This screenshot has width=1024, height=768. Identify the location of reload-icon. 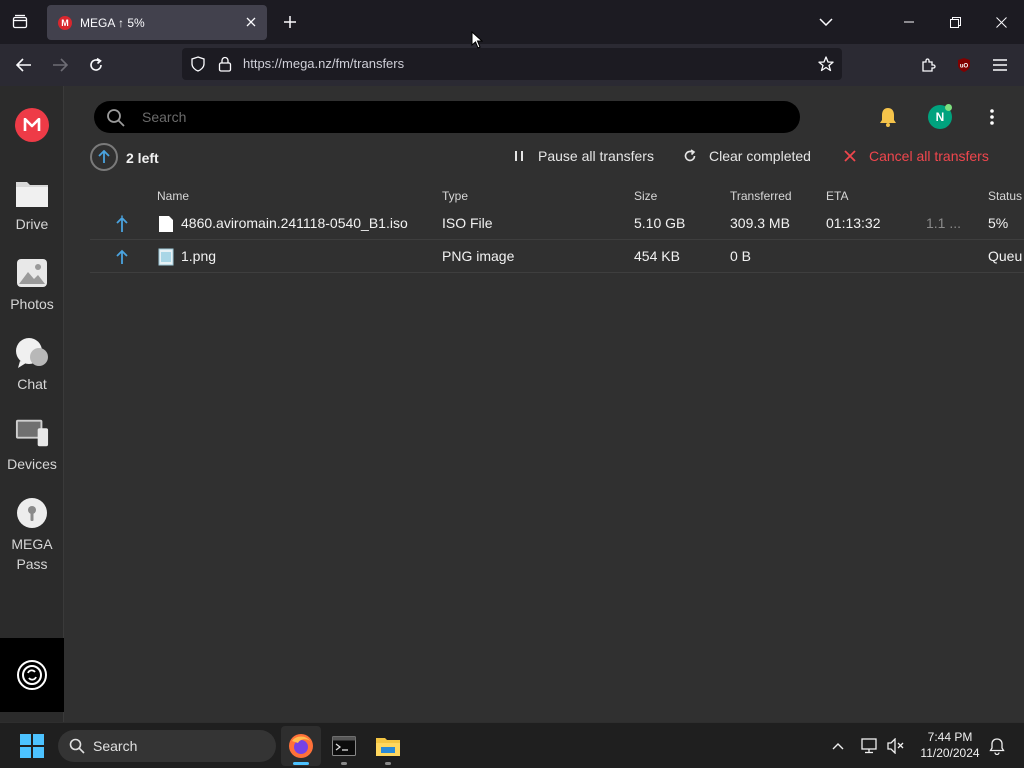
(96, 64).